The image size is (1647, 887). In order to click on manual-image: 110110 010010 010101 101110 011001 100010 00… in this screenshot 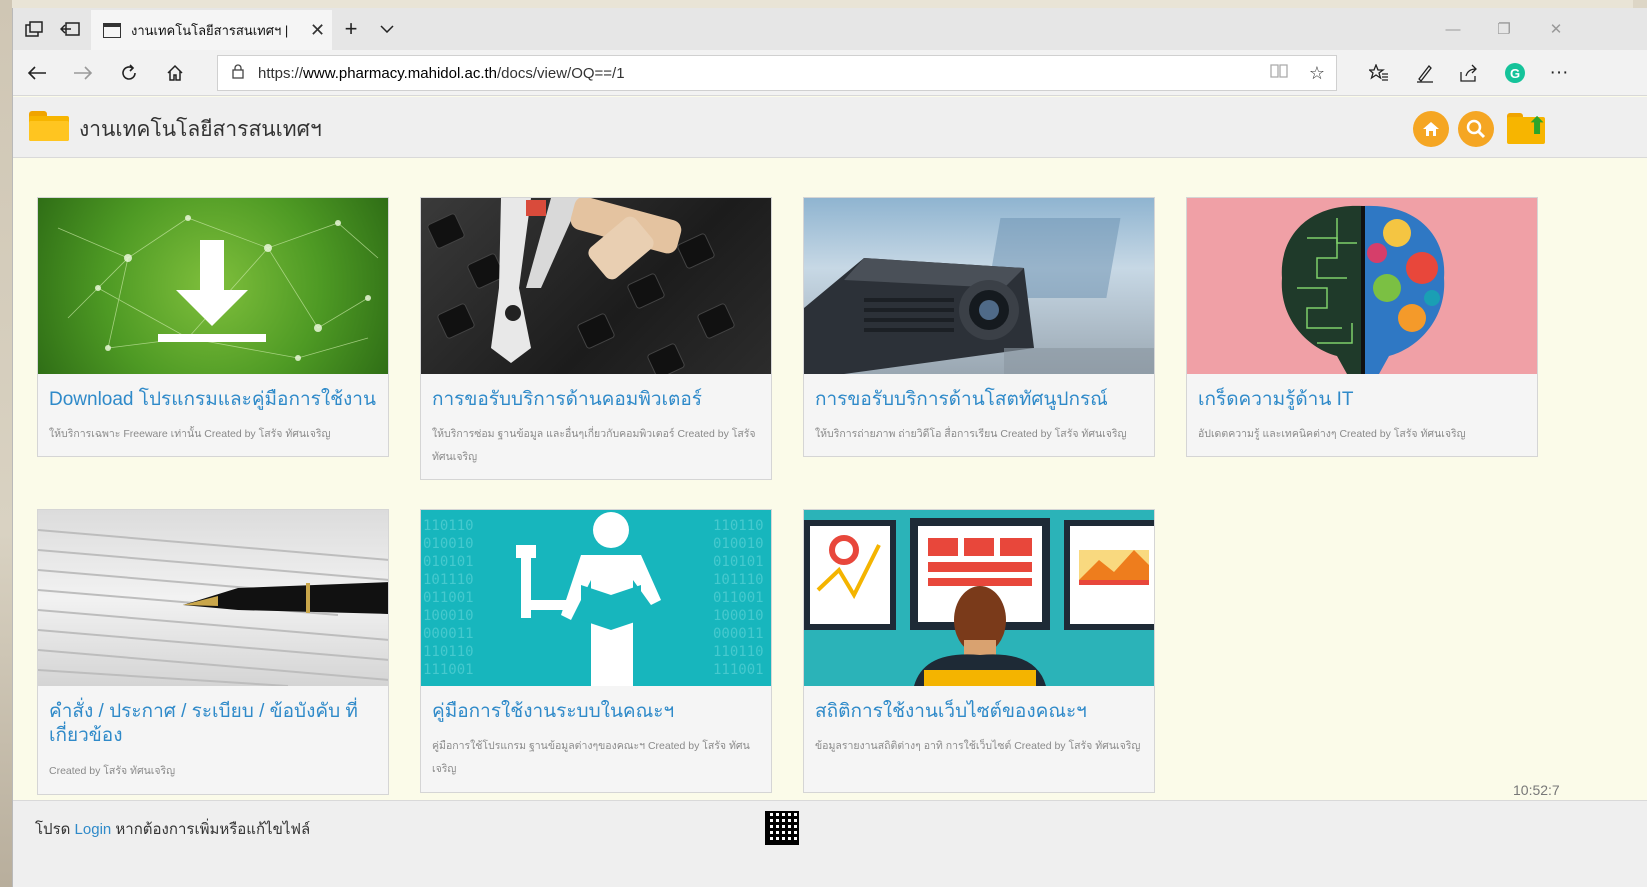, I will do `click(596, 598)`.